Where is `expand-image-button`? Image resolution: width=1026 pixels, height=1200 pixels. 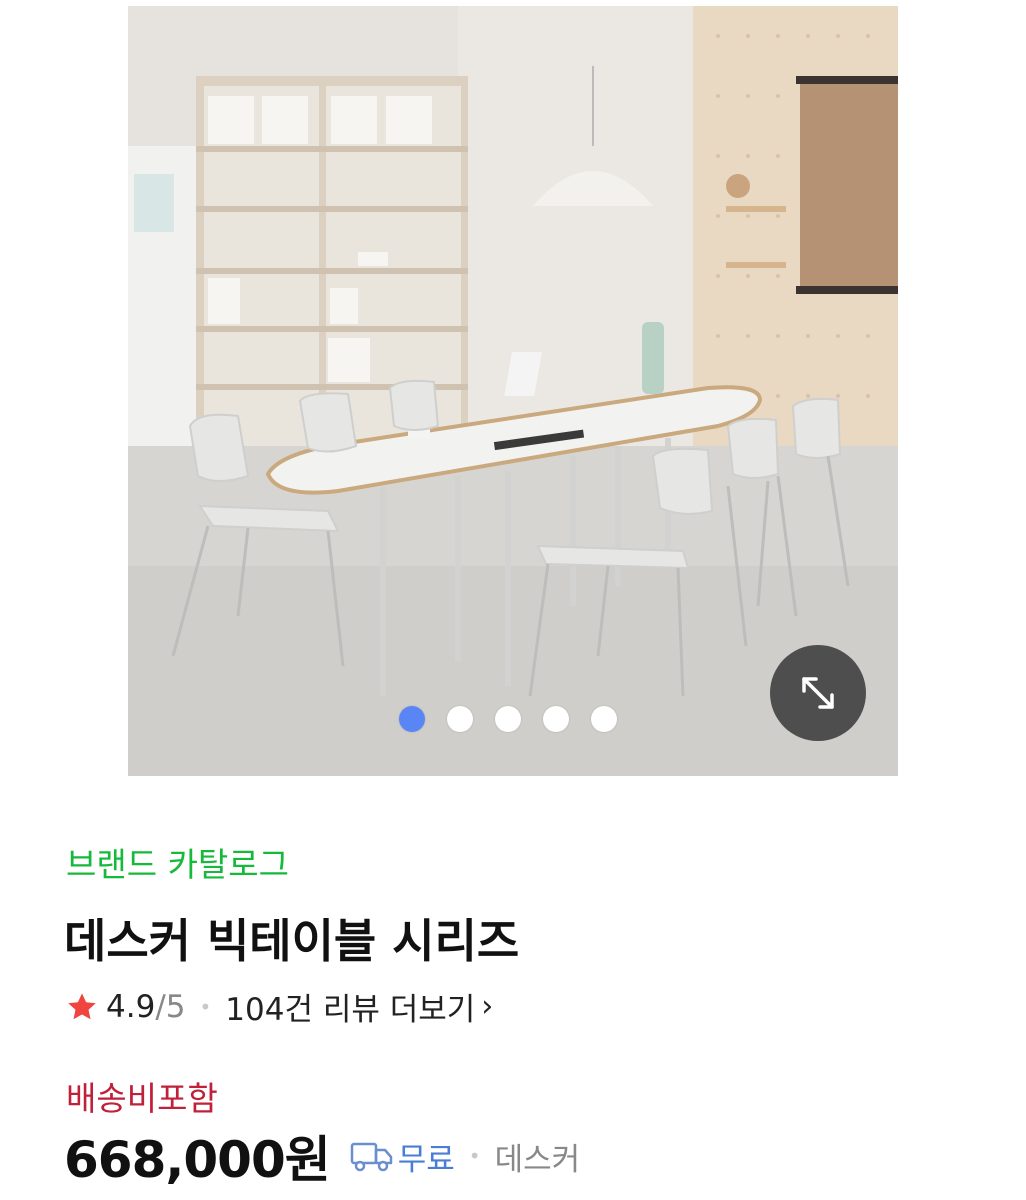
expand-image-button is located at coordinates (818, 693).